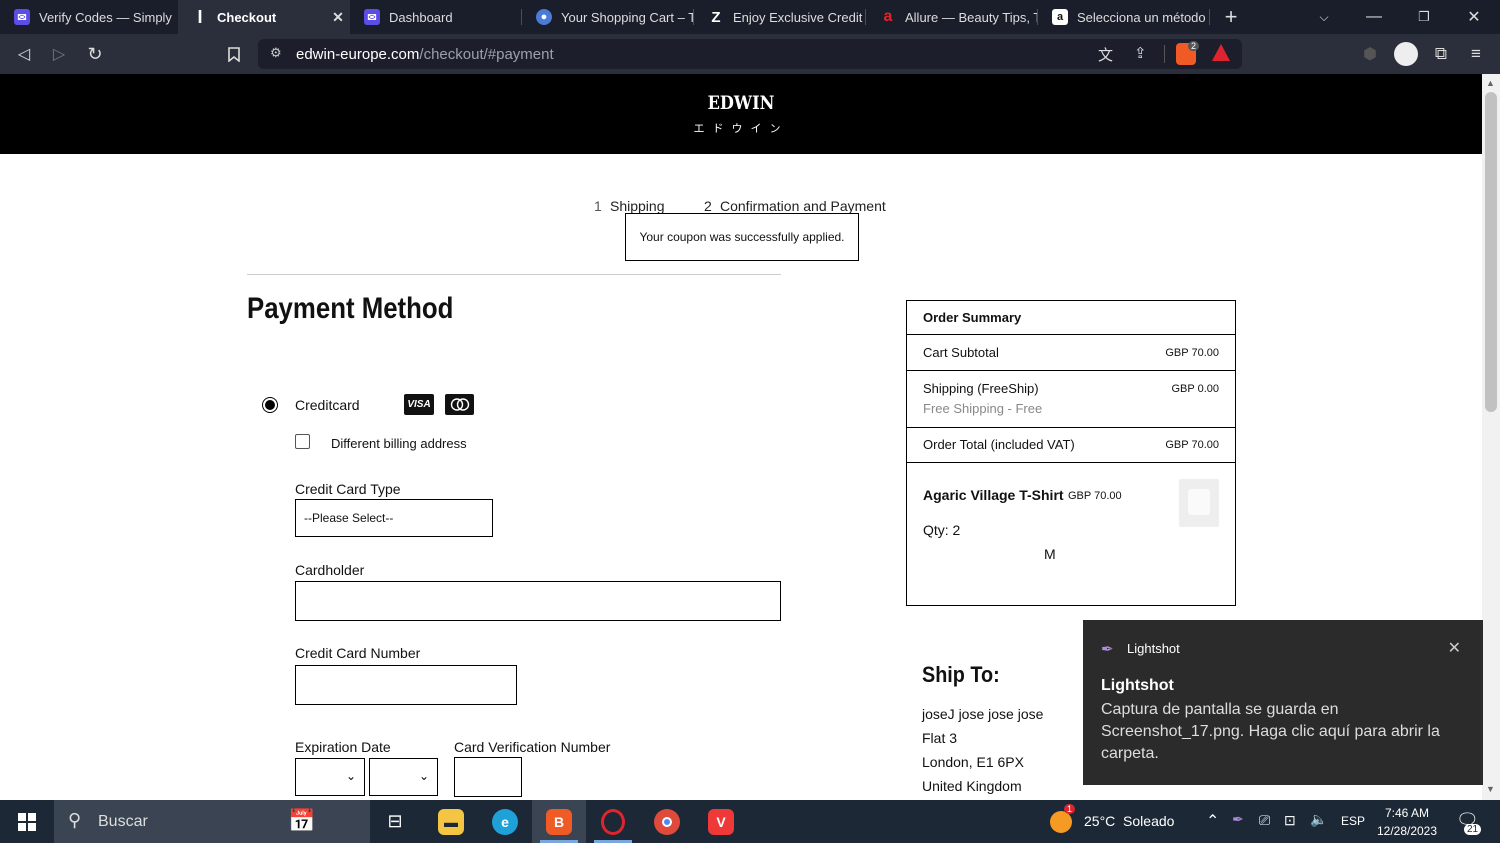 The height and width of the screenshot is (843, 1500). I want to click on card-type-select: --Please Select--, so click(394, 518).